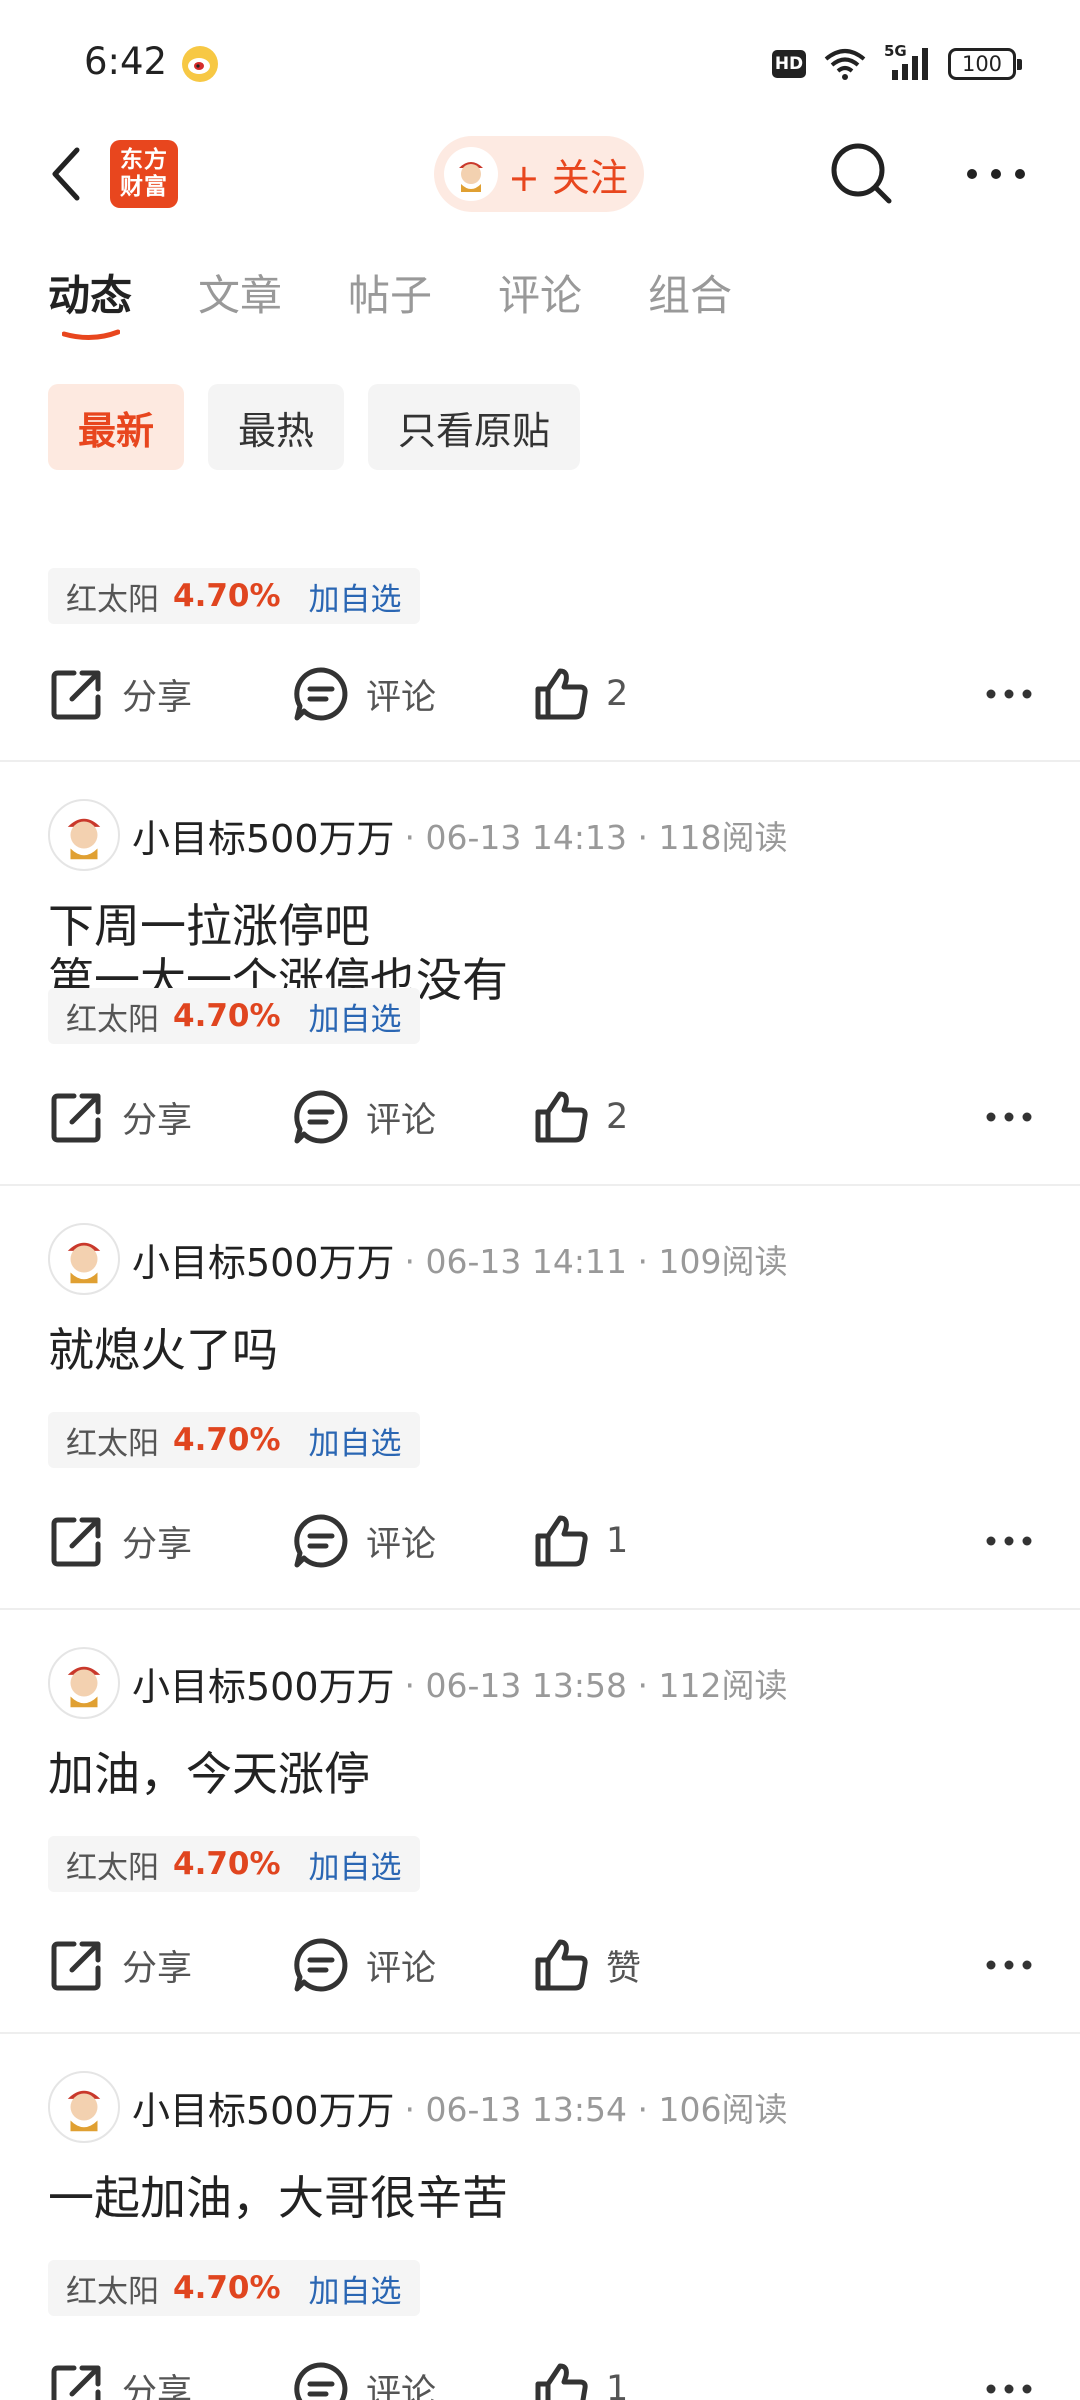 The image size is (1080, 2400). What do you see at coordinates (996, 174) in the screenshot?
I see `more-options-button` at bounding box center [996, 174].